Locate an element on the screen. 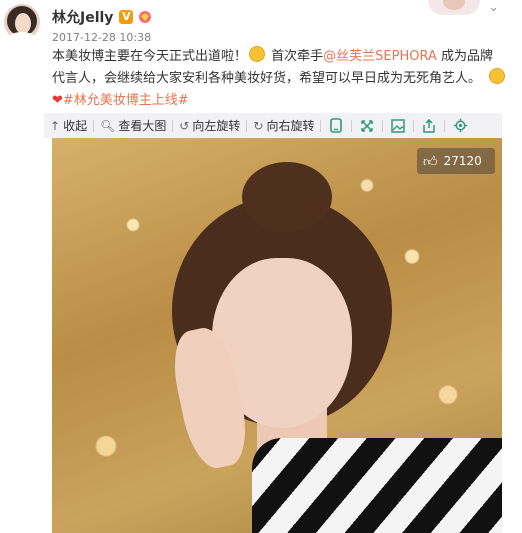 This screenshot has height=533, width=522. collapse-button: ↑ 收起 is located at coordinates (68, 125).